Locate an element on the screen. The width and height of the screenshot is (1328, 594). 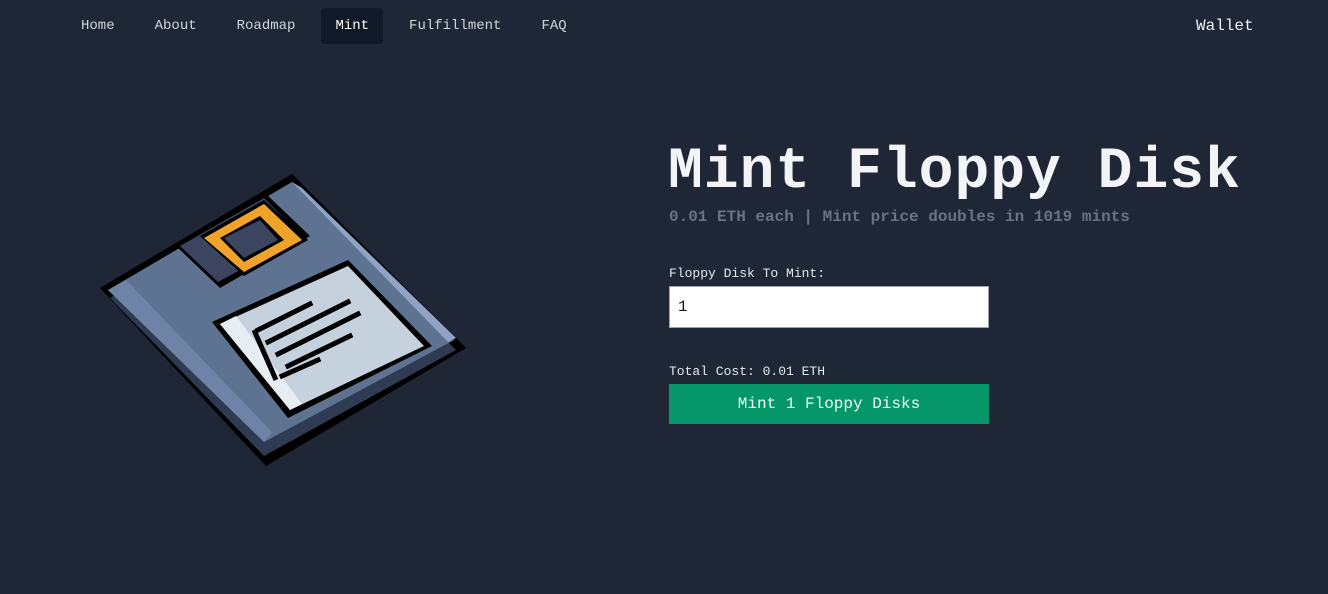
nav-roadmap: Roadmap is located at coordinates (266, 26).